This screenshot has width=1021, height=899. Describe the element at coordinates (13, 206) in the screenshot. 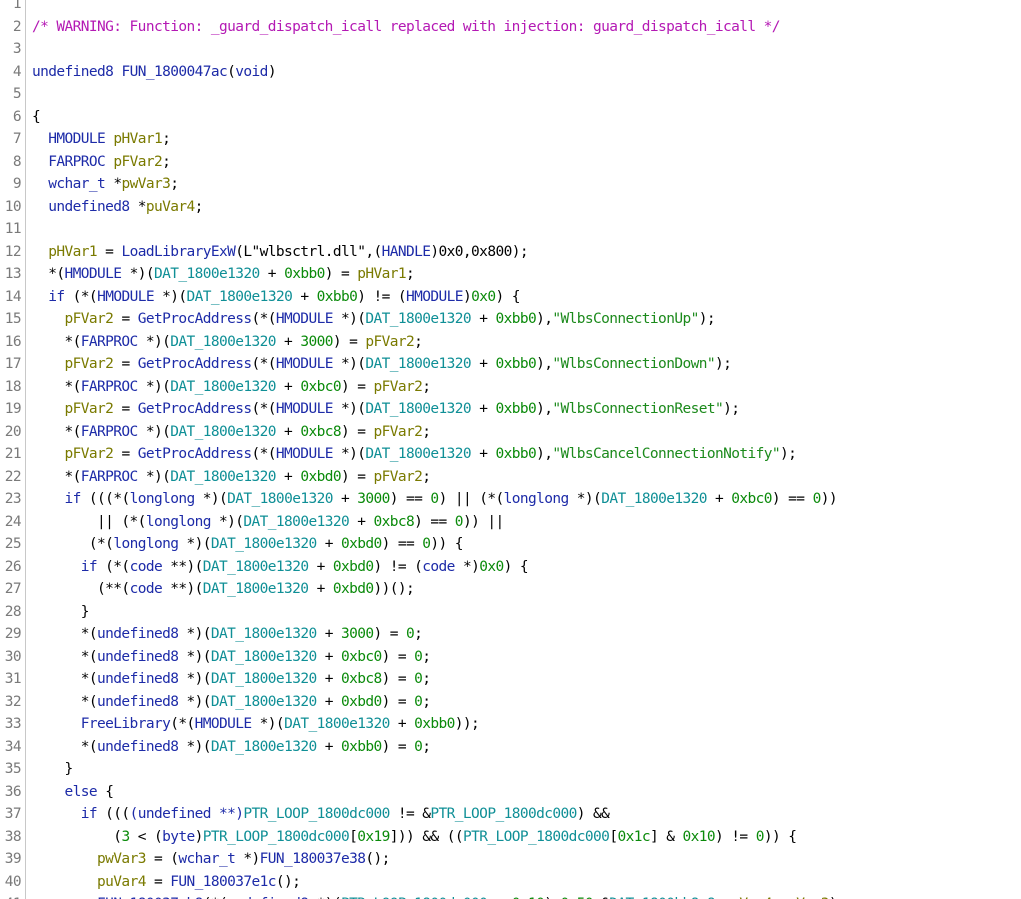

I see `line-number: 10` at that location.